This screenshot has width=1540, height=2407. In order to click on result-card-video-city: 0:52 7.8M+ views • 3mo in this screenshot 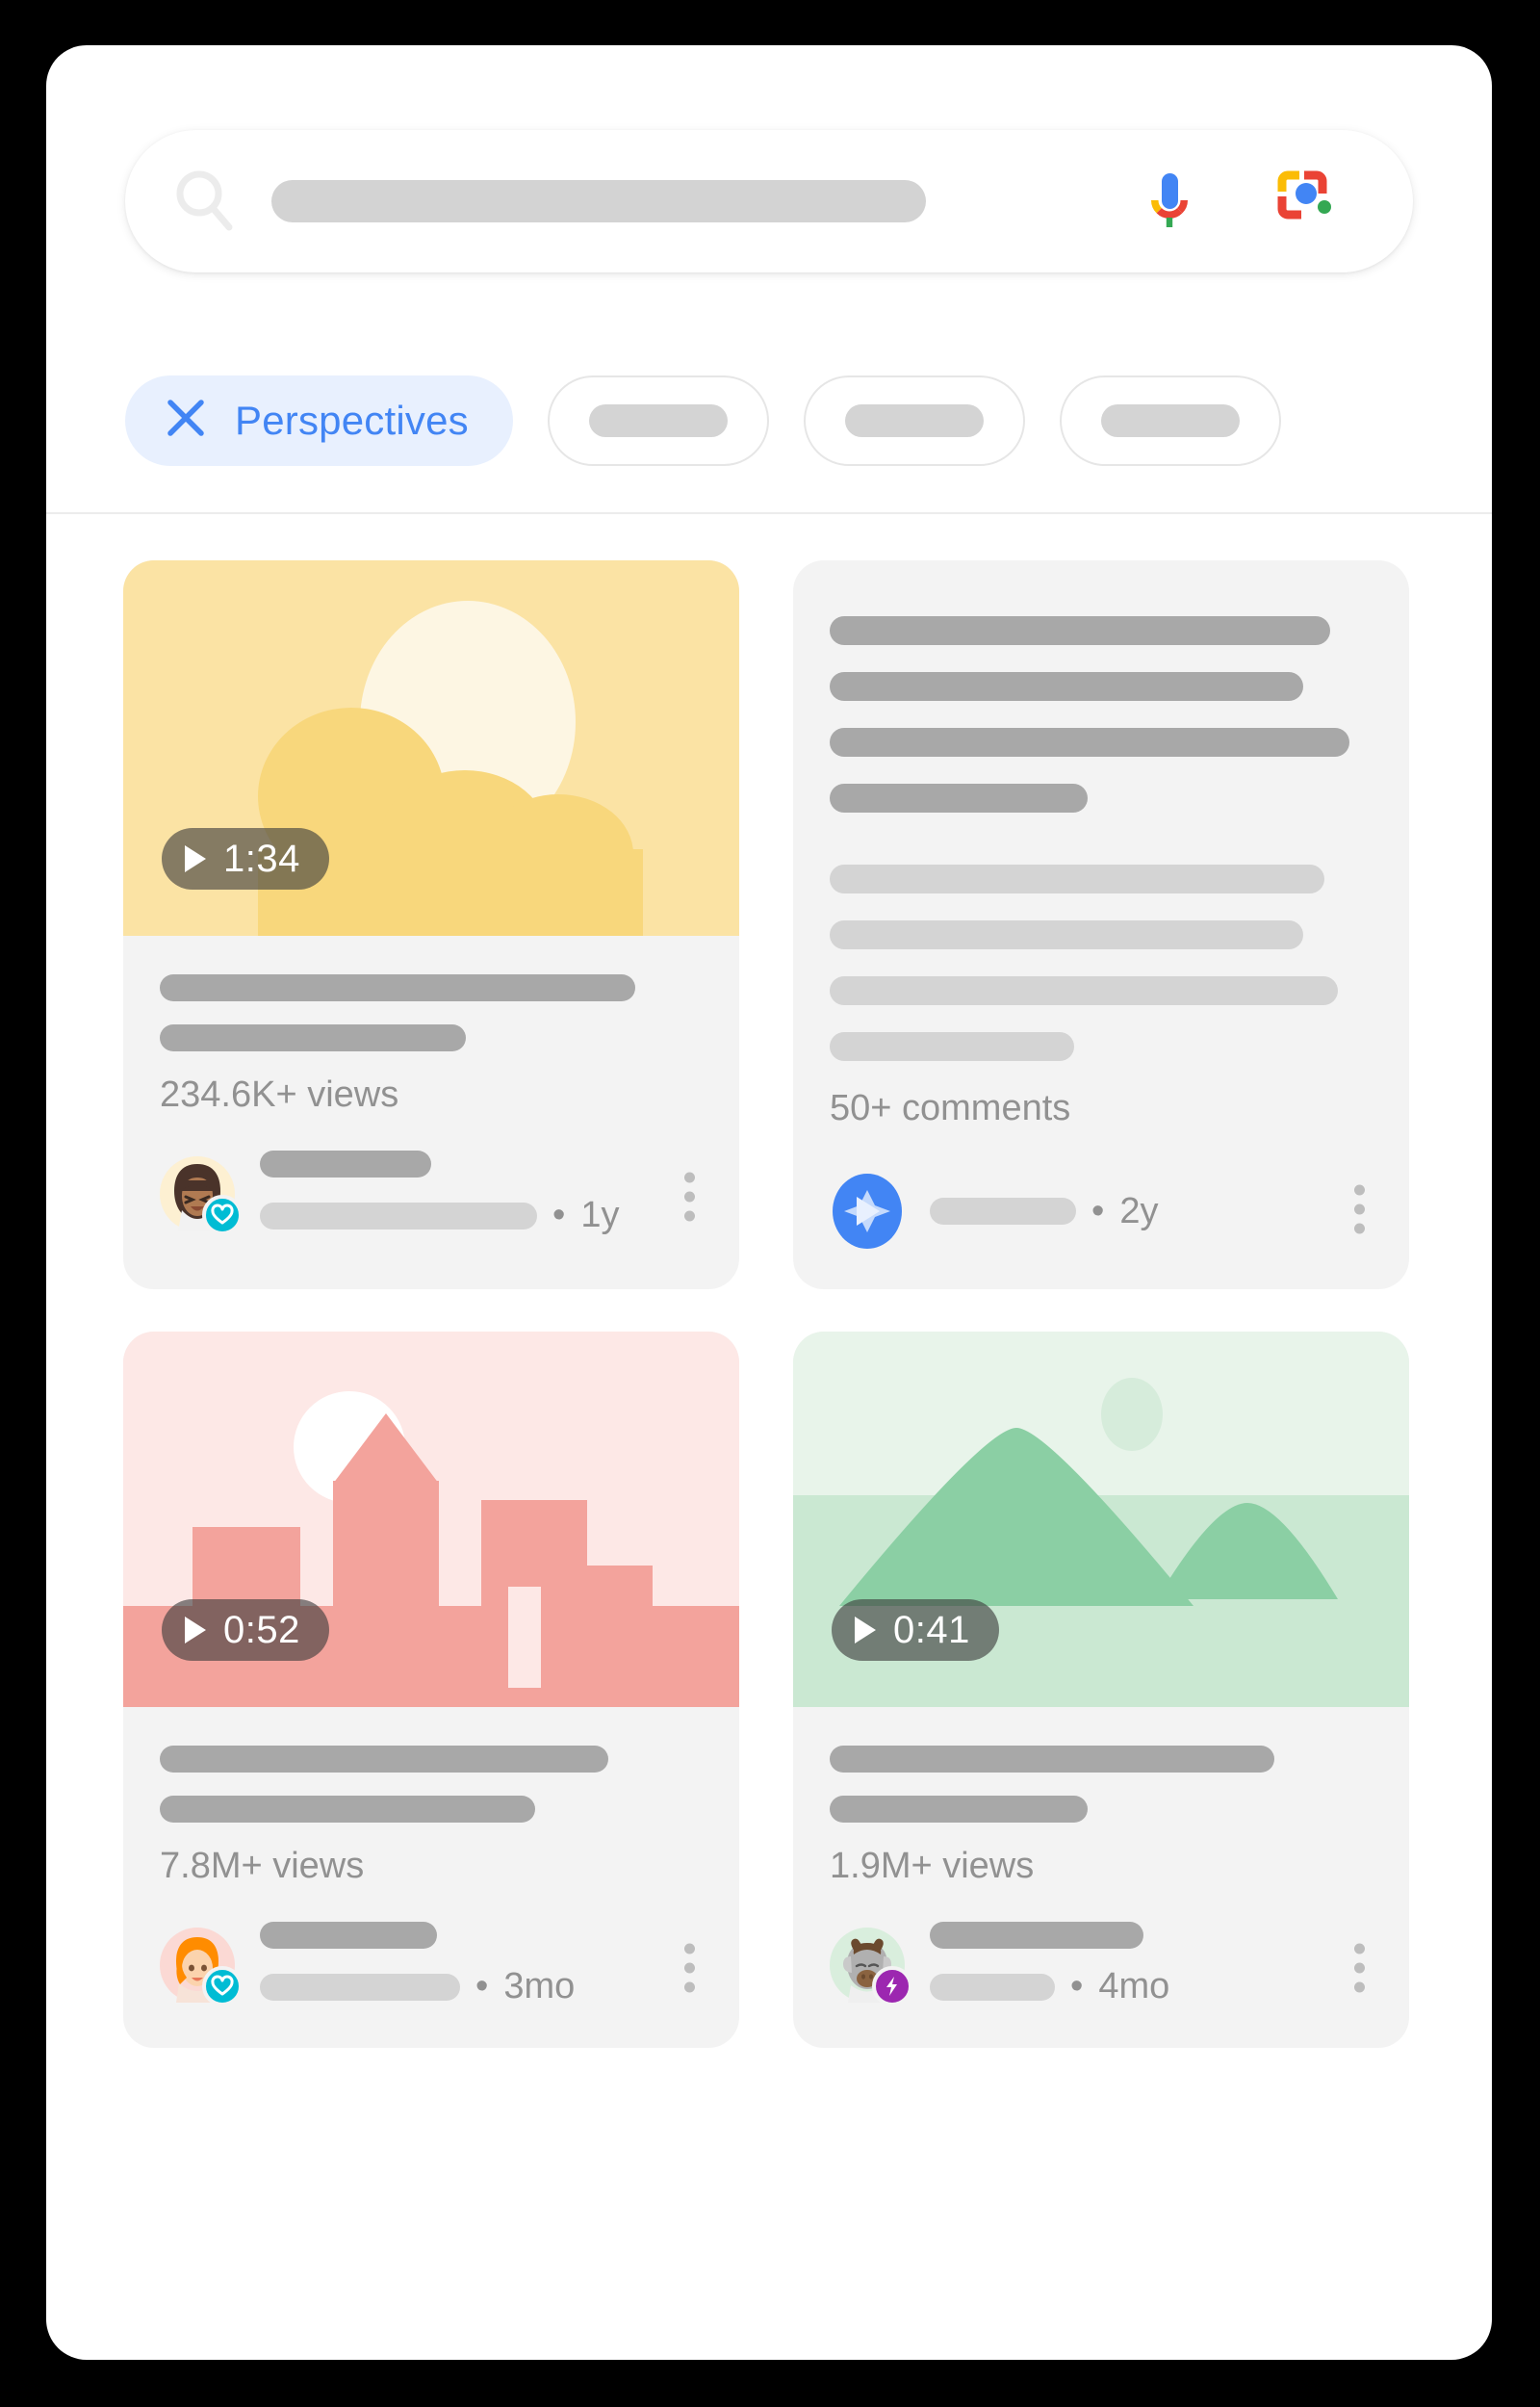, I will do `click(431, 1690)`.